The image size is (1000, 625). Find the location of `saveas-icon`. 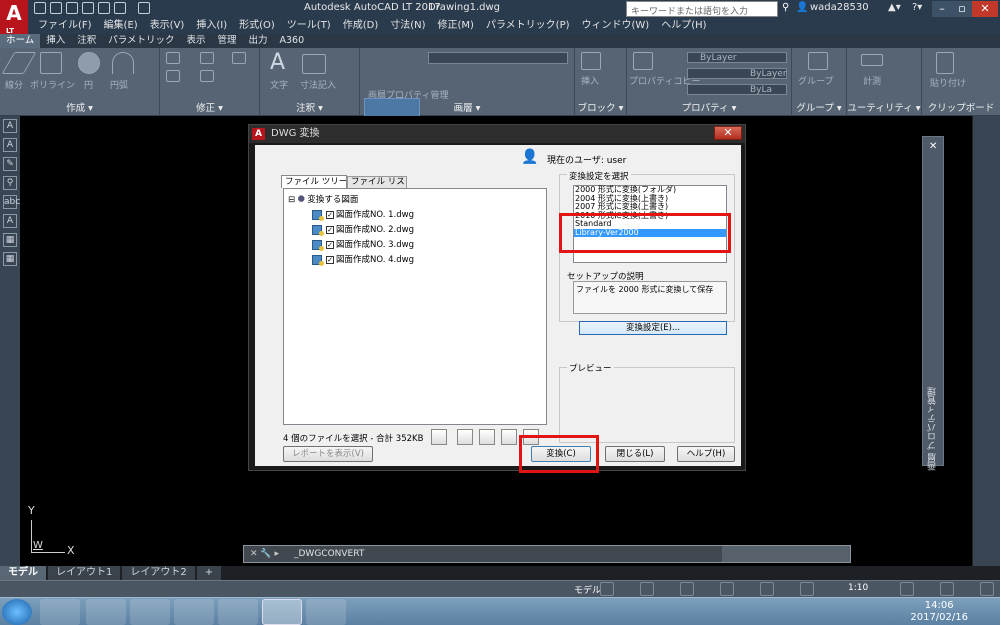

saveas-icon is located at coordinates (88, 8).